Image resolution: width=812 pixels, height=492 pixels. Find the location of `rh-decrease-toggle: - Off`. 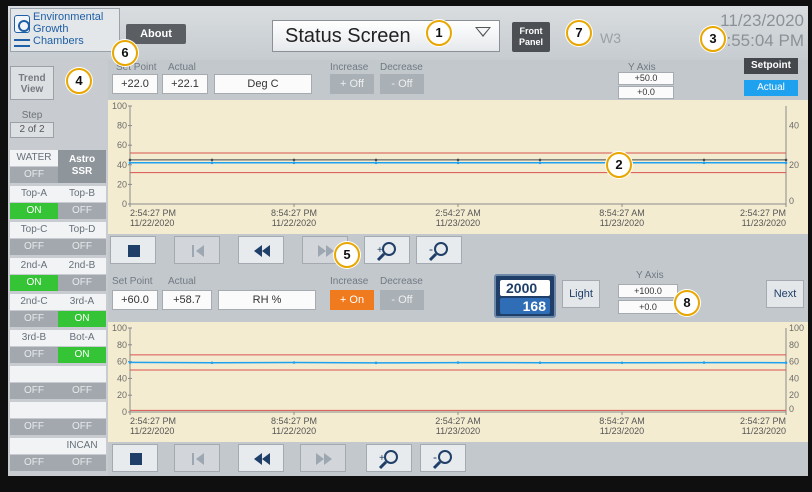

rh-decrease-toggle: - Off is located at coordinates (402, 300).